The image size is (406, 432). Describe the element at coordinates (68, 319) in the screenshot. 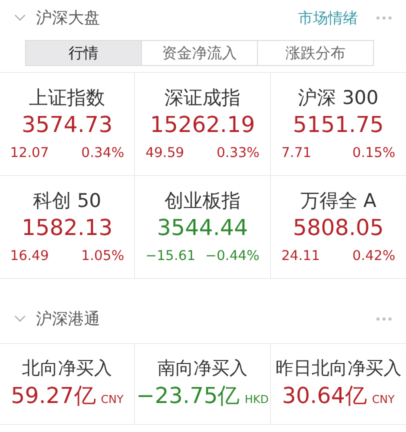

I see `section-title: 沪深港通` at that location.